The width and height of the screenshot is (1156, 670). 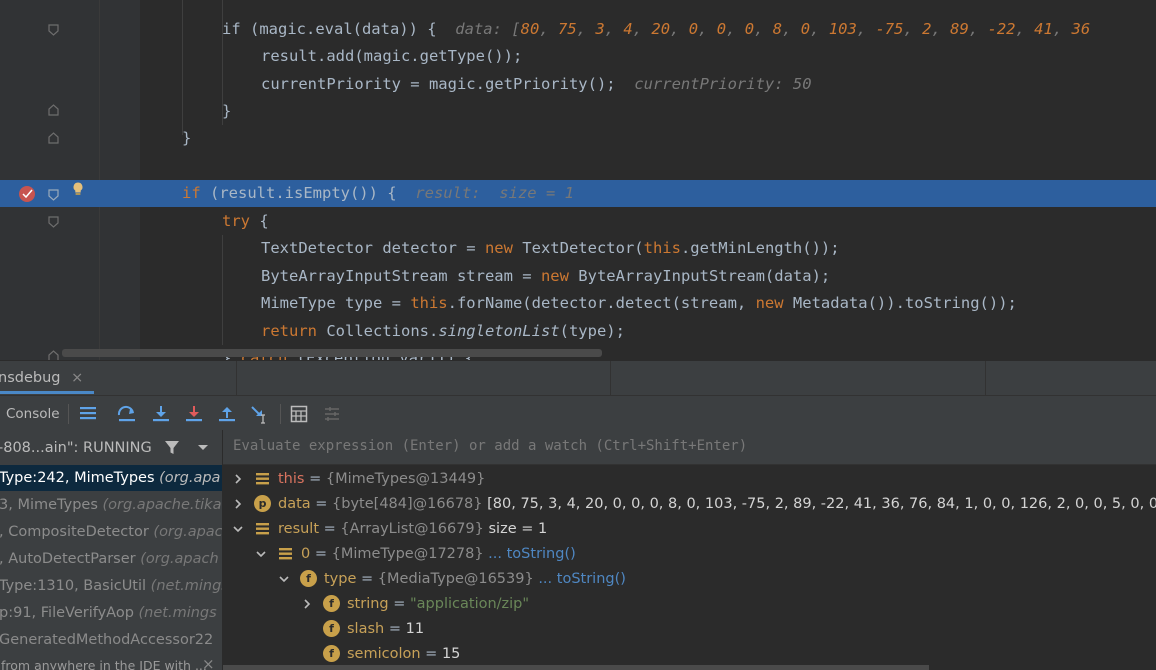 I want to click on intention-bulb-icon, so click(x=78, y=189).